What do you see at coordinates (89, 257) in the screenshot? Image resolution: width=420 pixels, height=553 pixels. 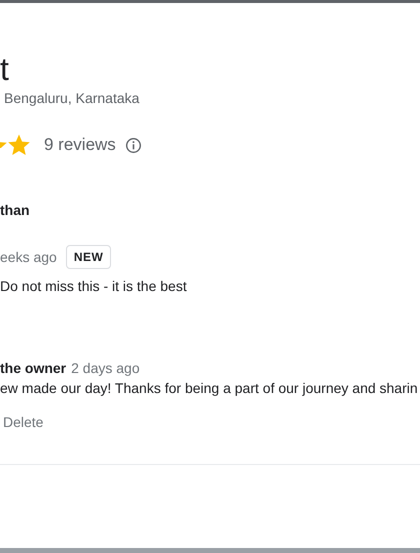 I see `new-badge: NEW` at bounding box center [89, 257].